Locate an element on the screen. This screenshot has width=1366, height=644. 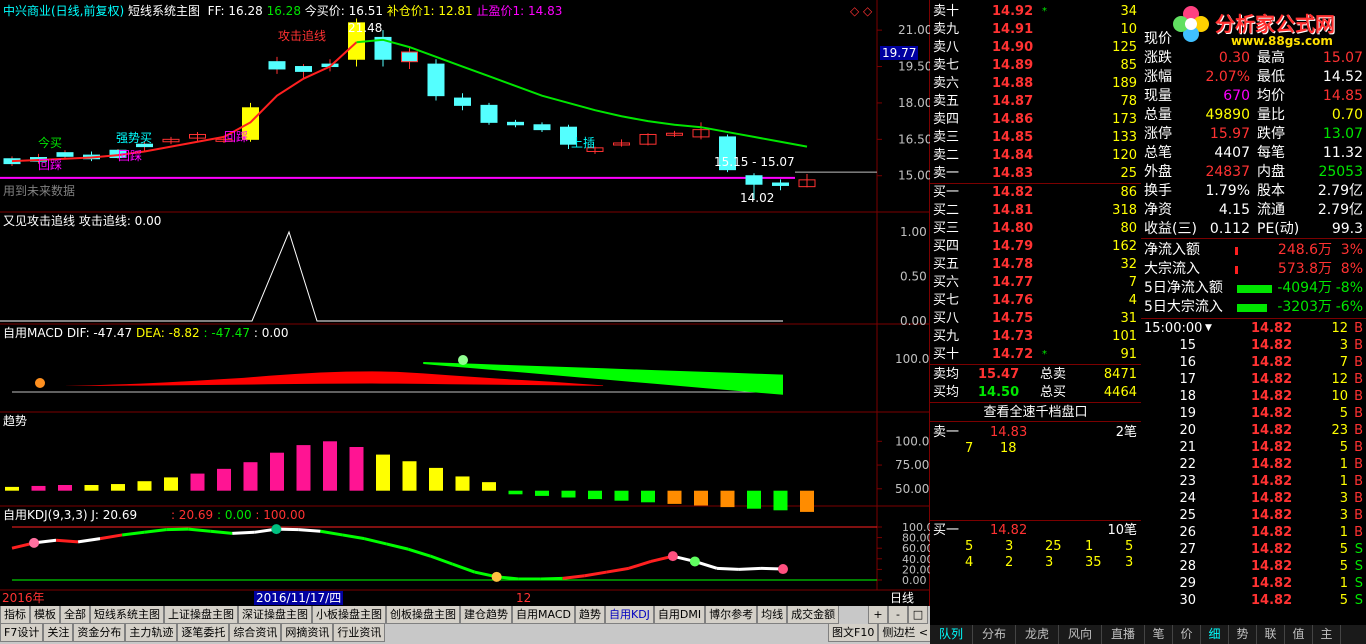
order-row: 买九 14.73 101 is located at coordinates (1035, 336).